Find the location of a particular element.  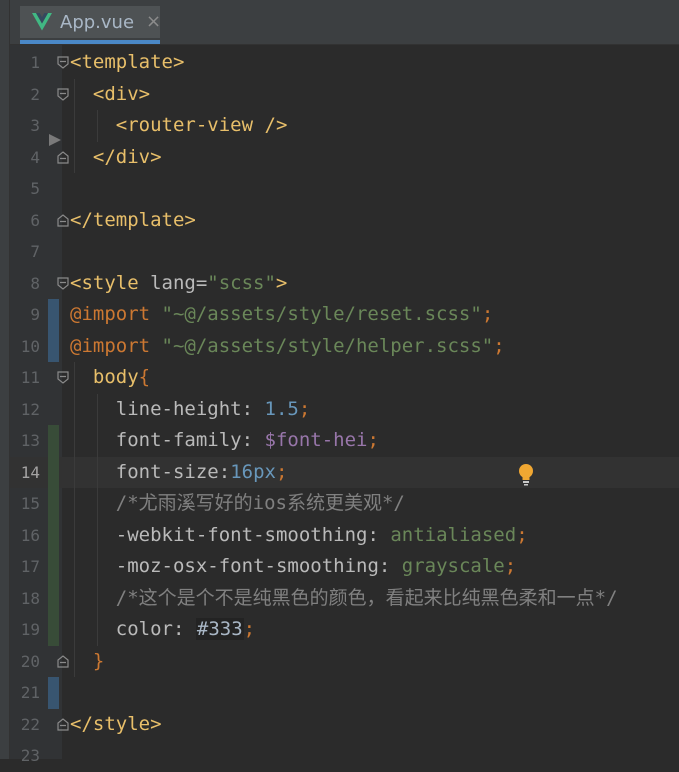

code-line: 21 is located at coordinates (344, 693).